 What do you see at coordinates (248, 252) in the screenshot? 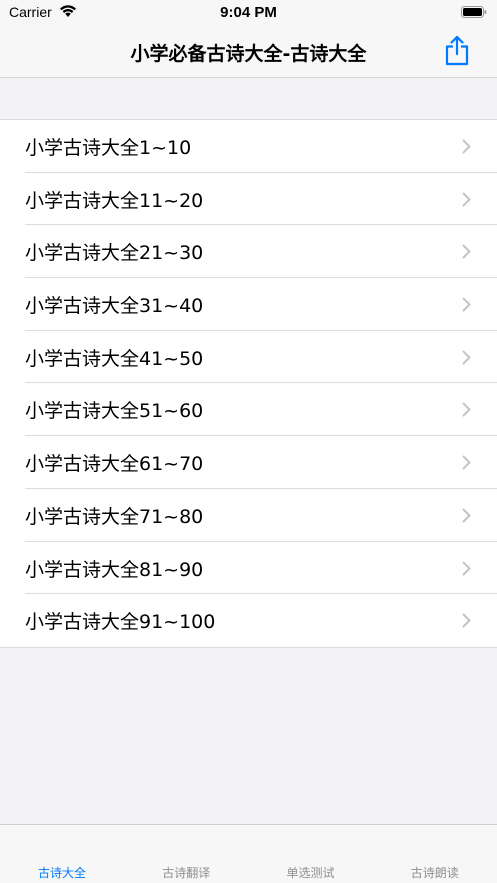
I see `list-item: 小学古诗大全21~30` at bounding box center [248, 252].